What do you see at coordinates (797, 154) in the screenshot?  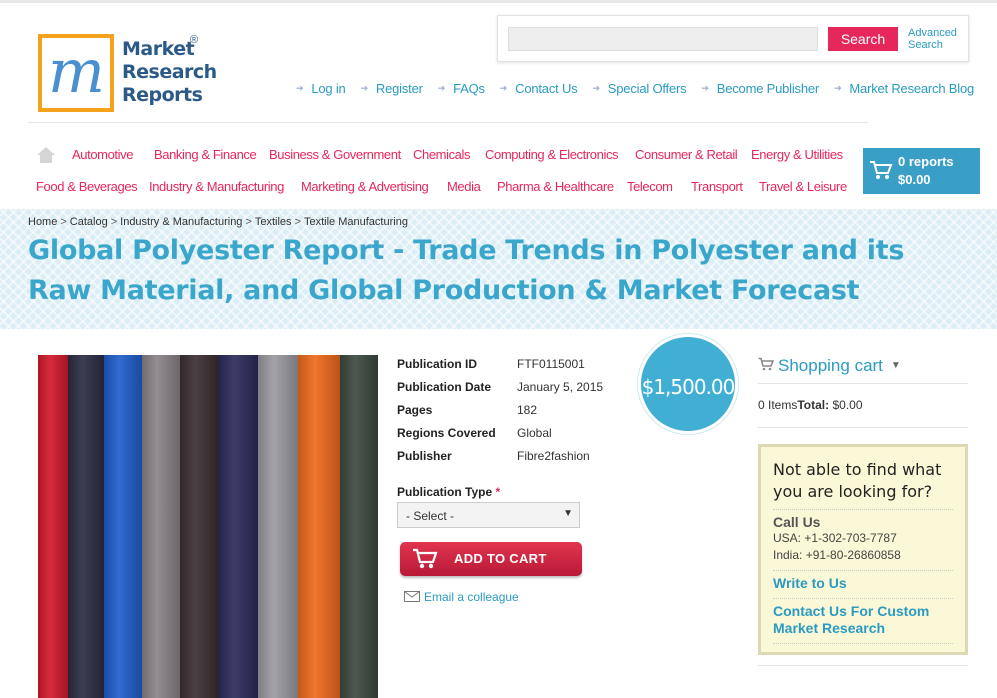 I see `category-energy-utilities: Energy & Utilities` at bounding box center [797, 154].